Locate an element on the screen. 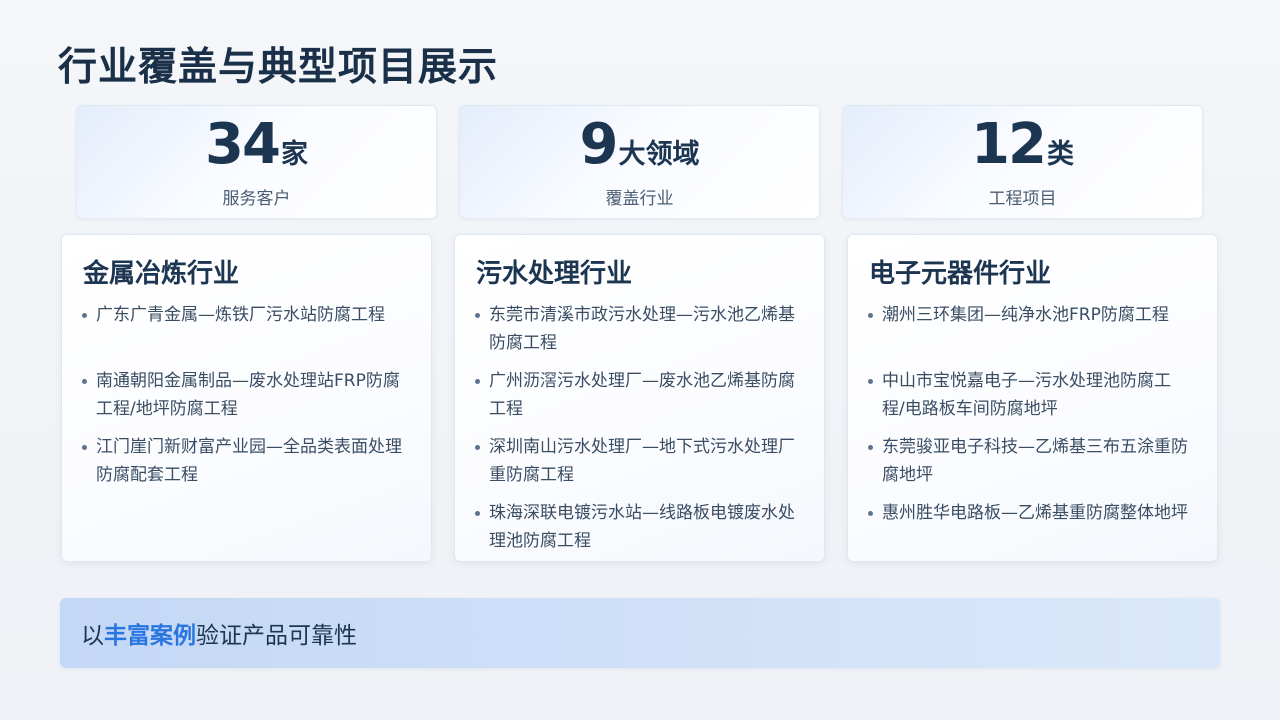  list-item: 惠州胜华电路板—乙烯基重防腐整体地坪 is located at coordinates (1030, 513).